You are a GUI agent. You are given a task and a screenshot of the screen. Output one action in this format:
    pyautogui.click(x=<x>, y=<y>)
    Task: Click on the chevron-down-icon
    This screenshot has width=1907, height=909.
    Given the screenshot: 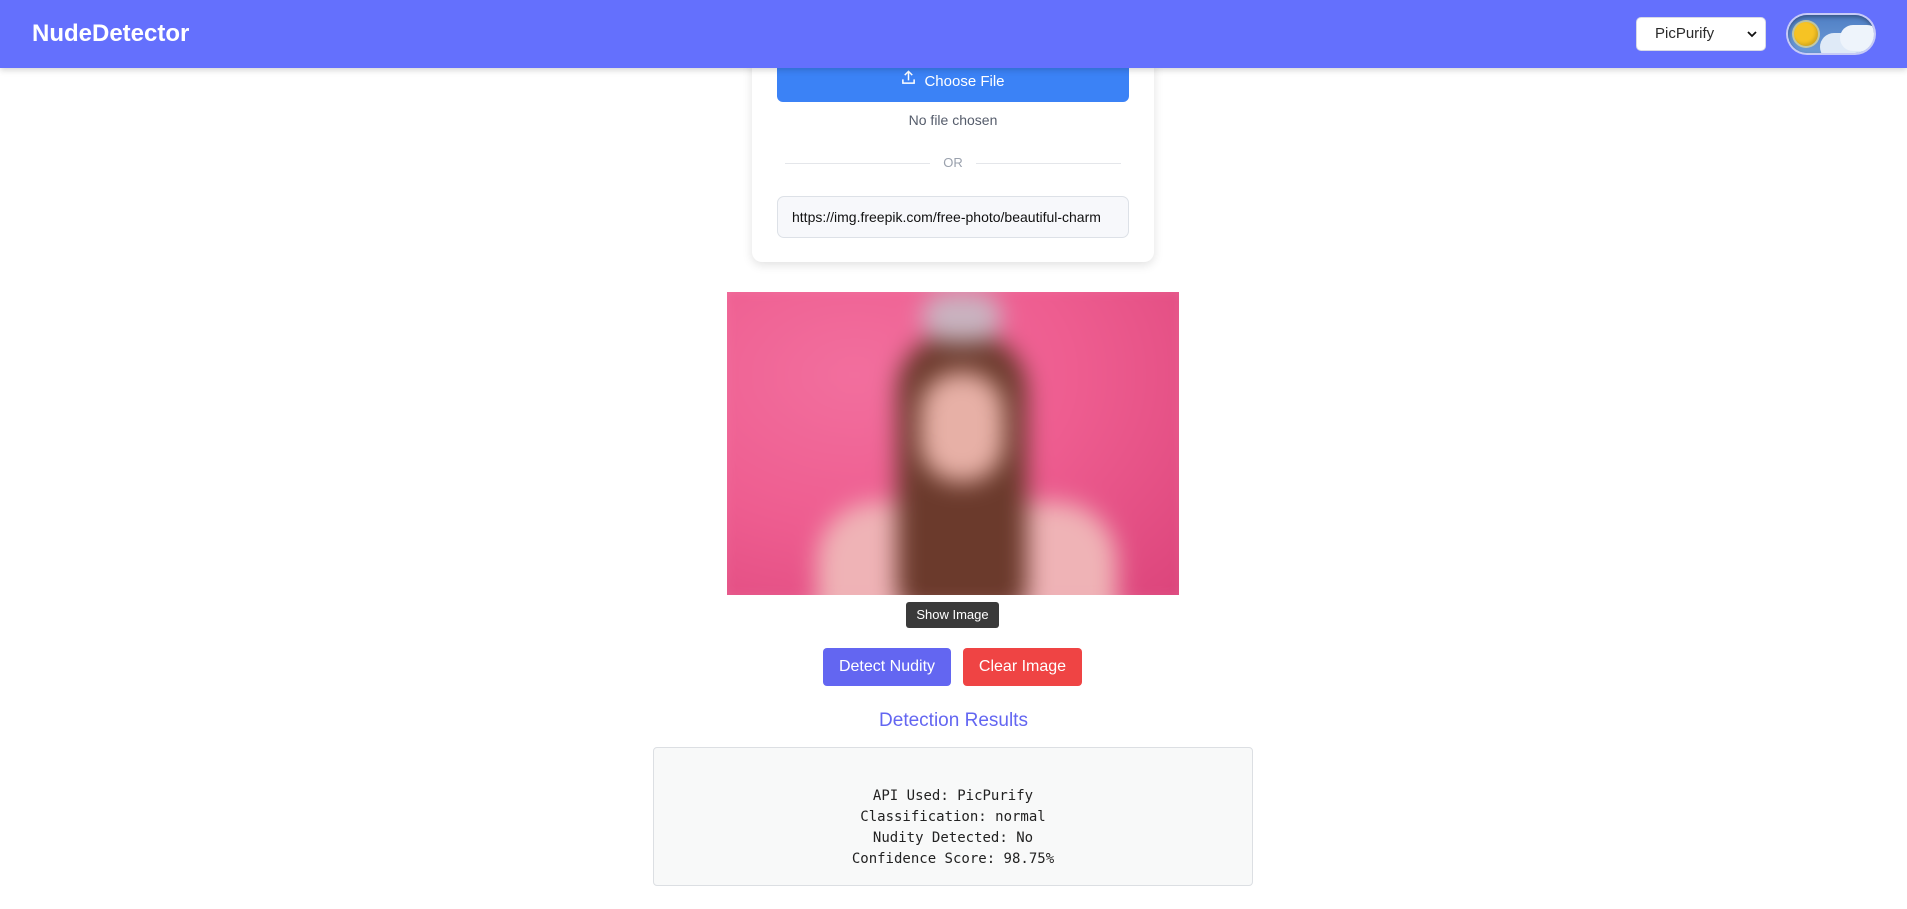 What is the action you would take?
    pyautogui.click(x=1752, y=40)
    